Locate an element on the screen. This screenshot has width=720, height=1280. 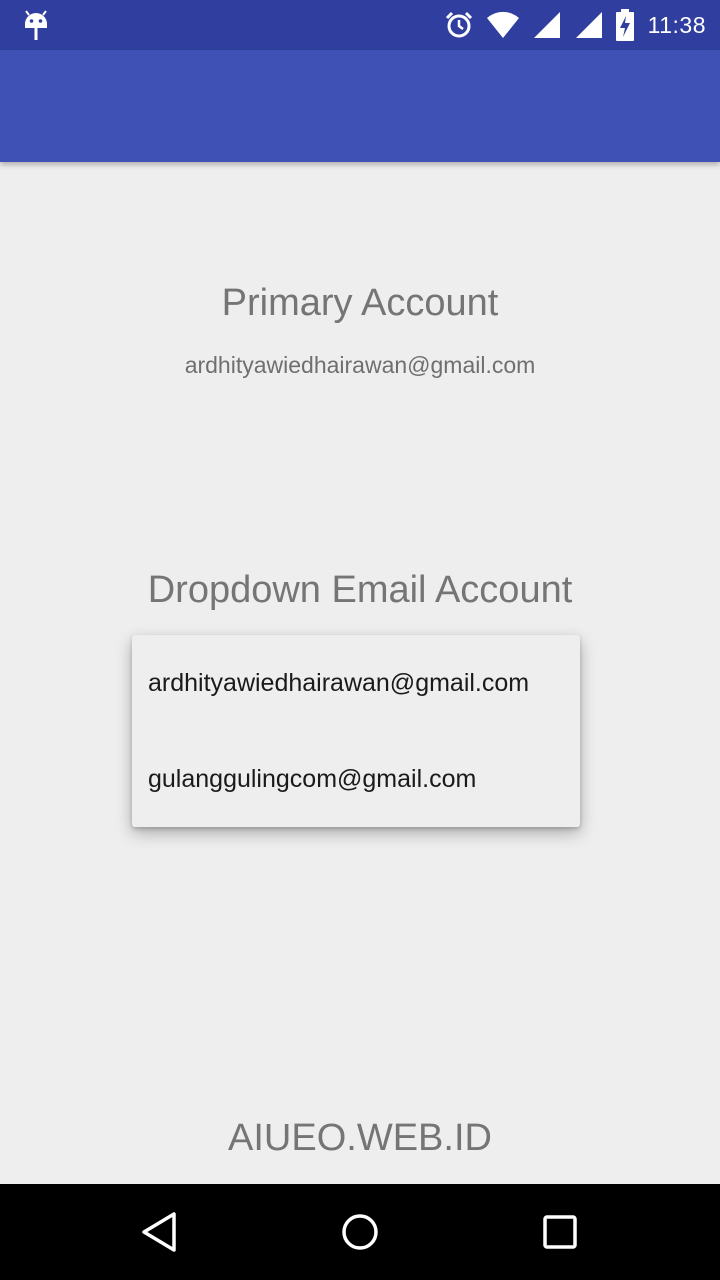
back-icon is located at coordinates (160, 1232).